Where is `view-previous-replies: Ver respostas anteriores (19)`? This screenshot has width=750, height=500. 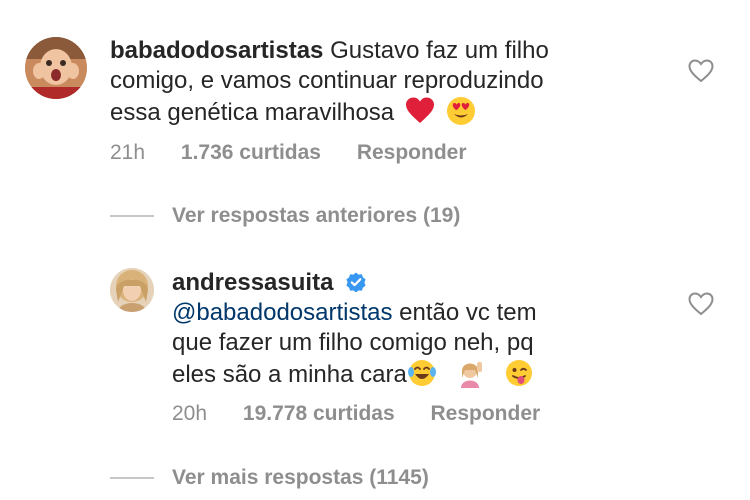
view-previous-replies: Ver respostas anteriores (19) is located at coordinates (285, 216).